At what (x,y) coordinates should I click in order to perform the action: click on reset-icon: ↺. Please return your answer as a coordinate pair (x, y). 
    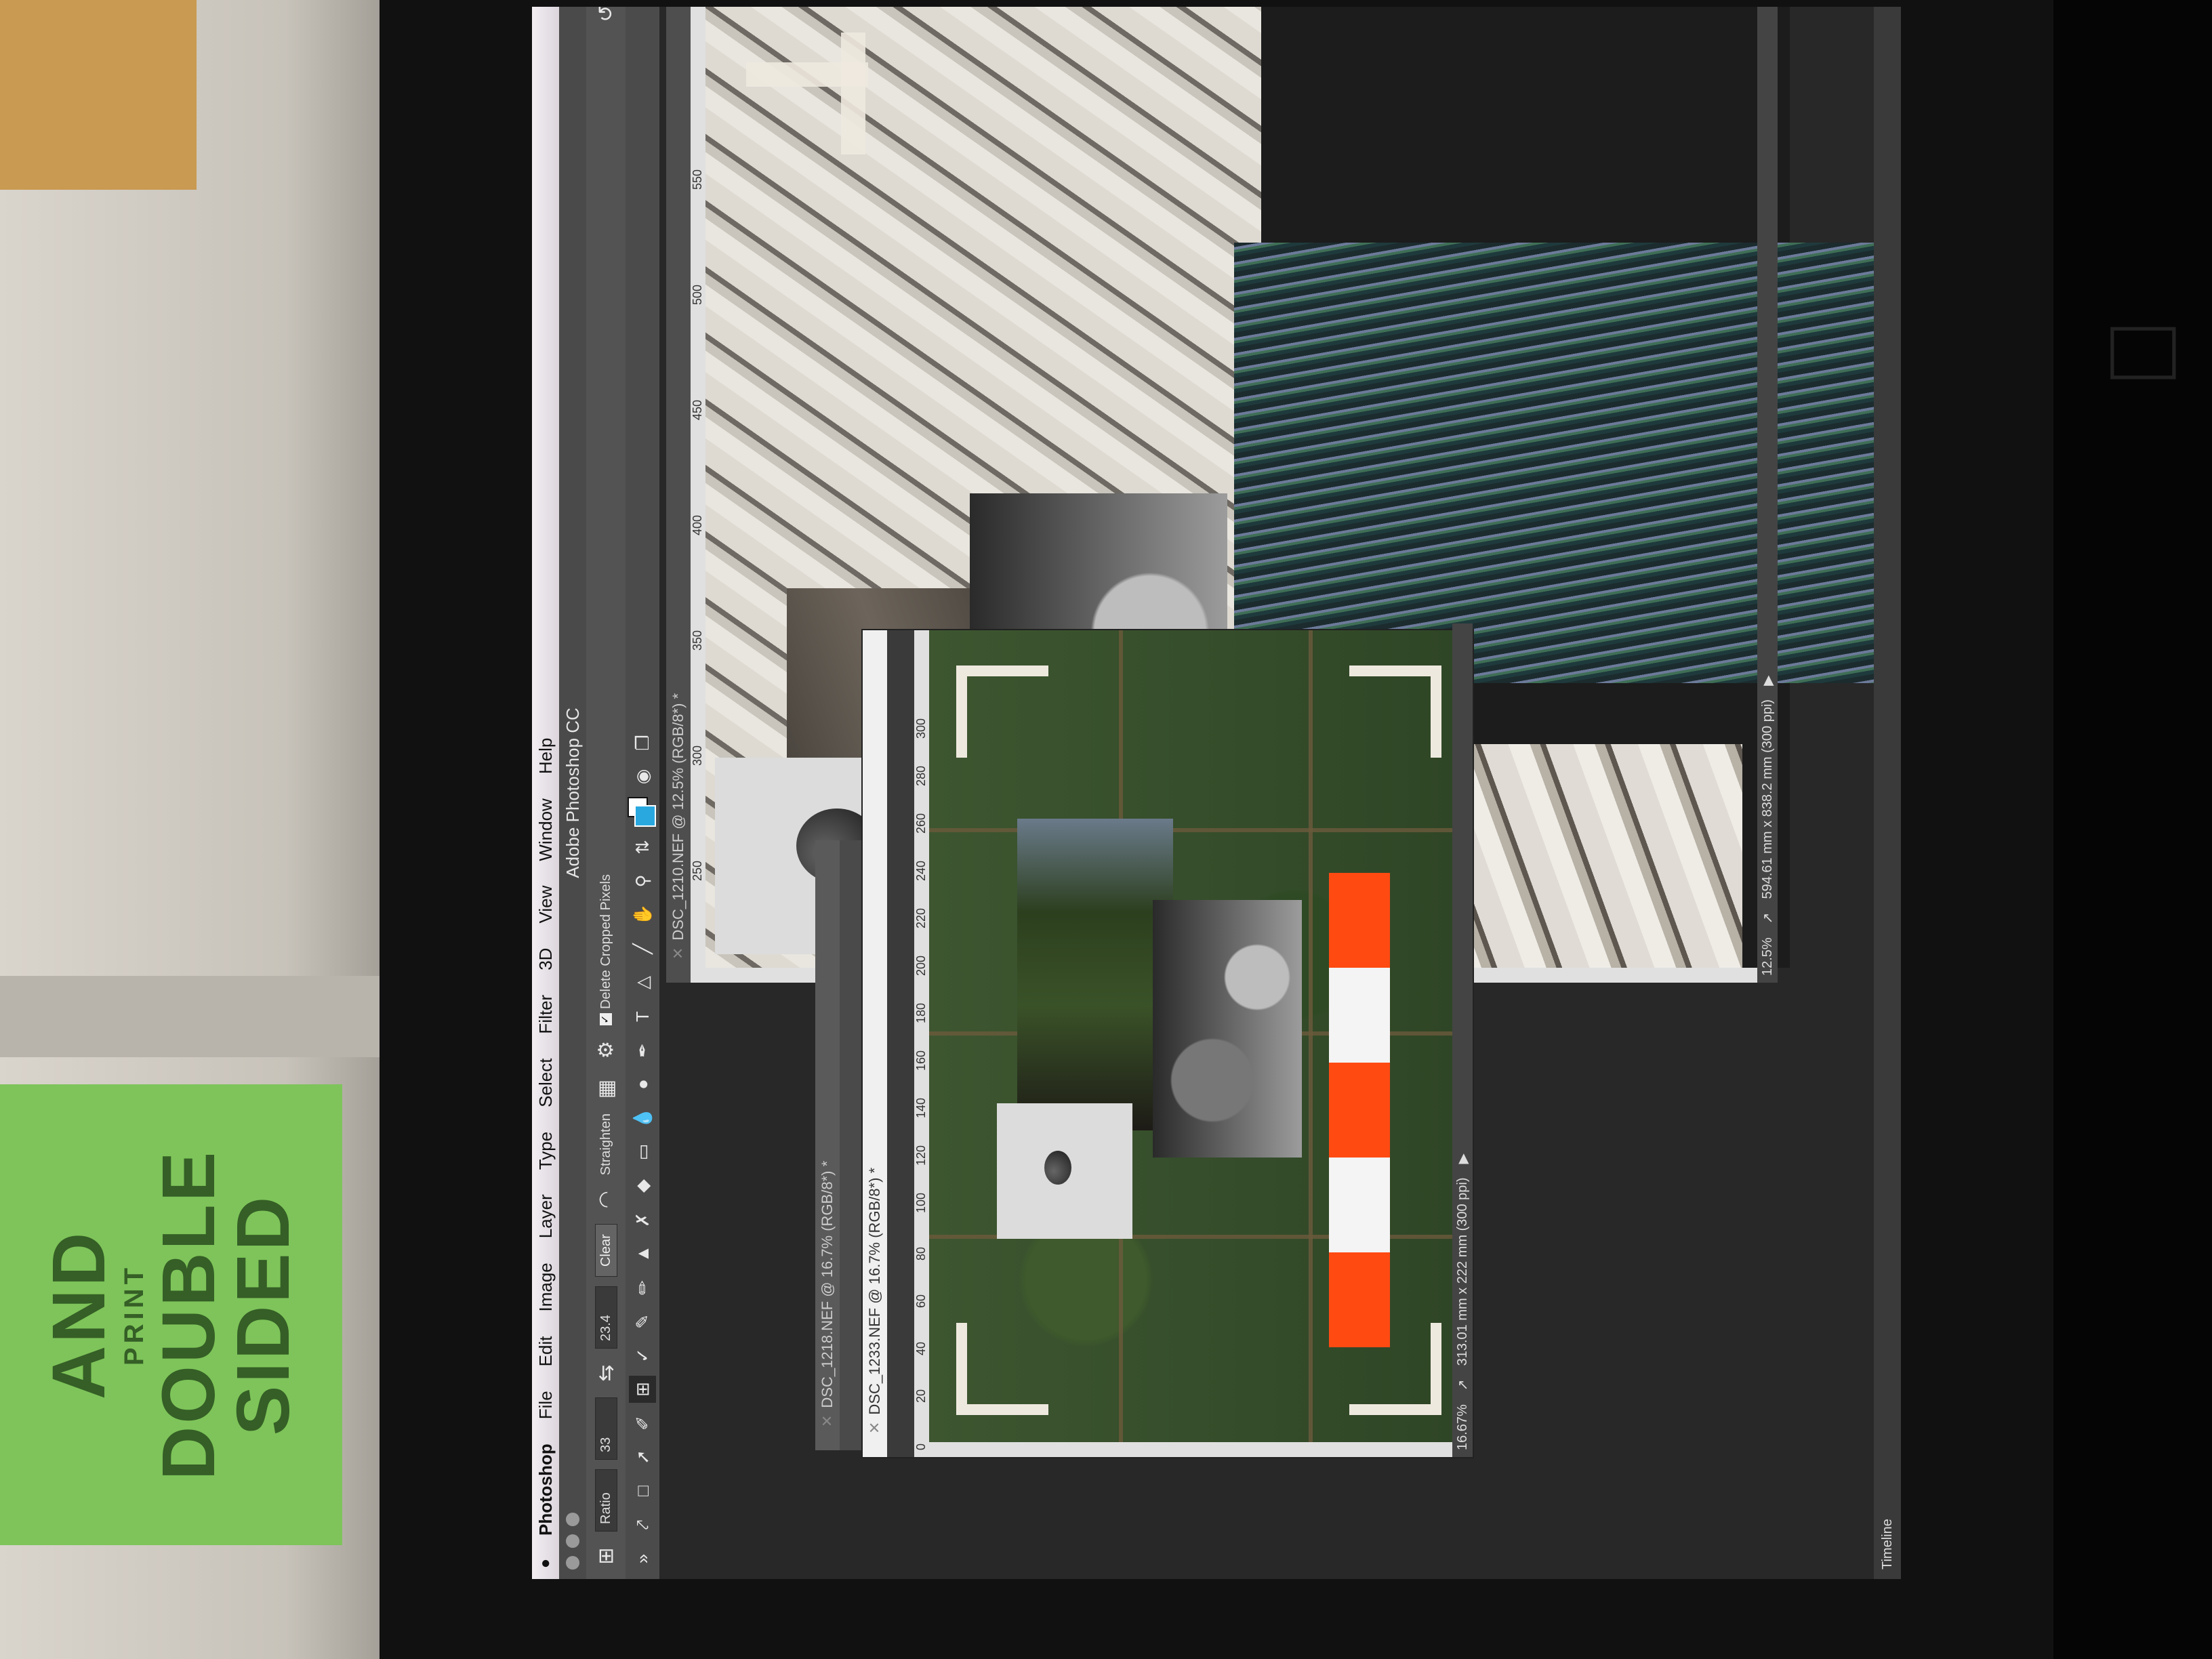
    Looking at the image, I should click on (606, 17).